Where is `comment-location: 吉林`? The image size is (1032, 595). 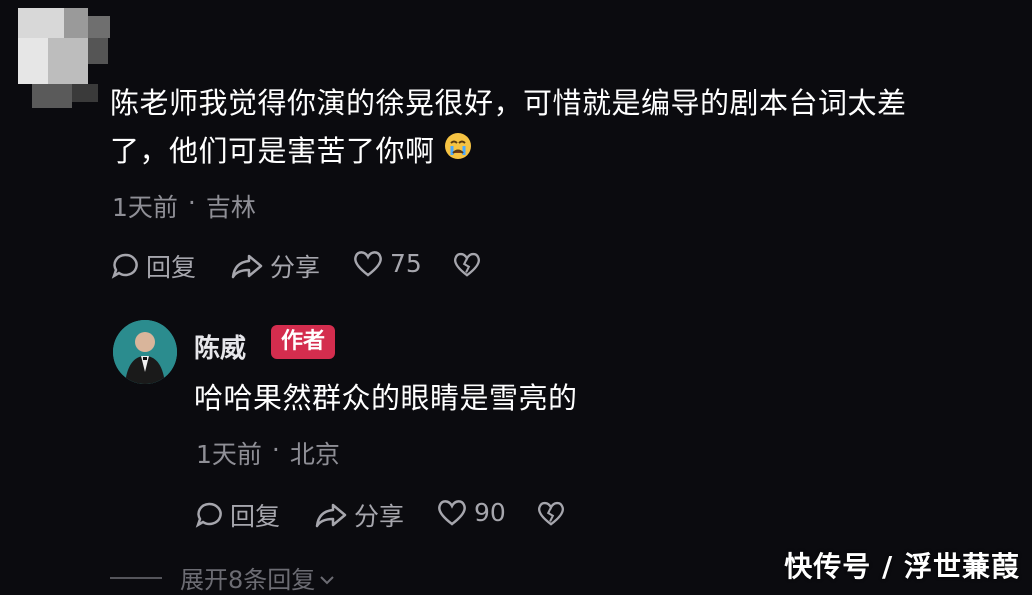
comment-location: 吉林 is located at coordinates (230, 207).